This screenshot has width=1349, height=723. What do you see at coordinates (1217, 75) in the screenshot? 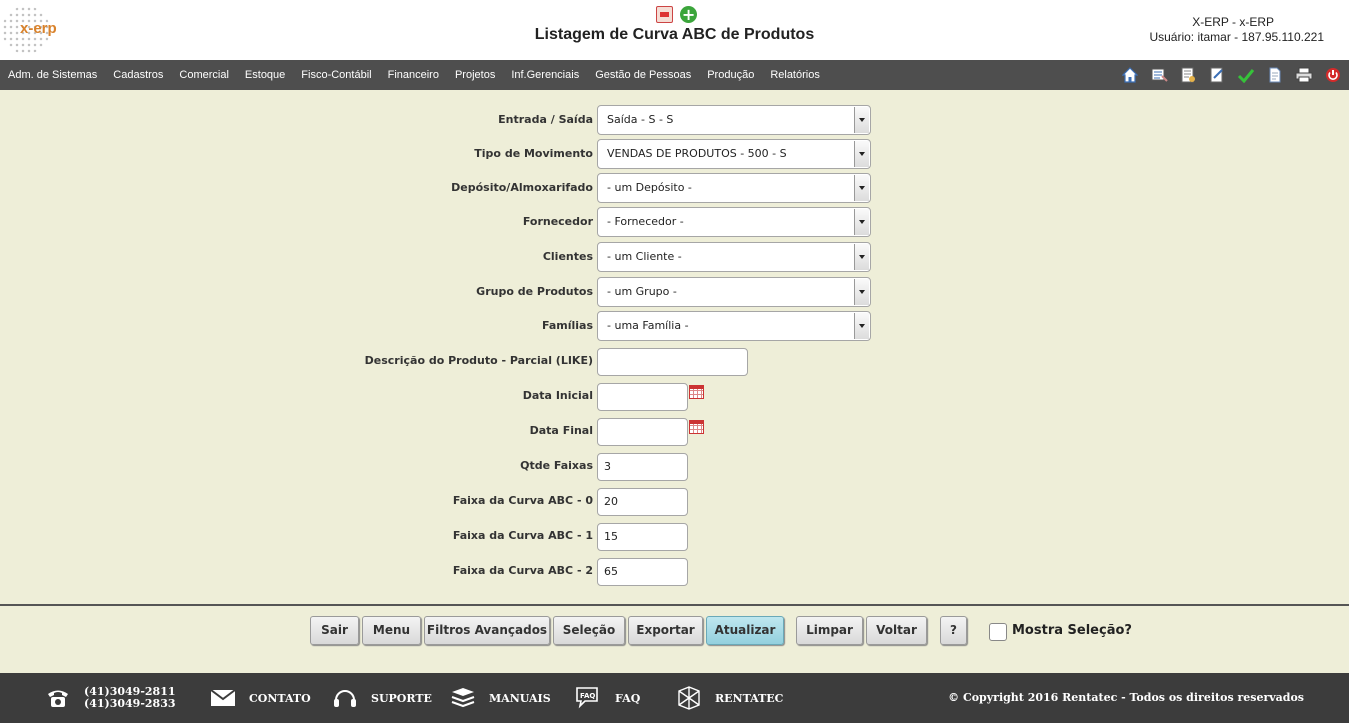
I see `edit-icon` at bounding box center [1217, 75].